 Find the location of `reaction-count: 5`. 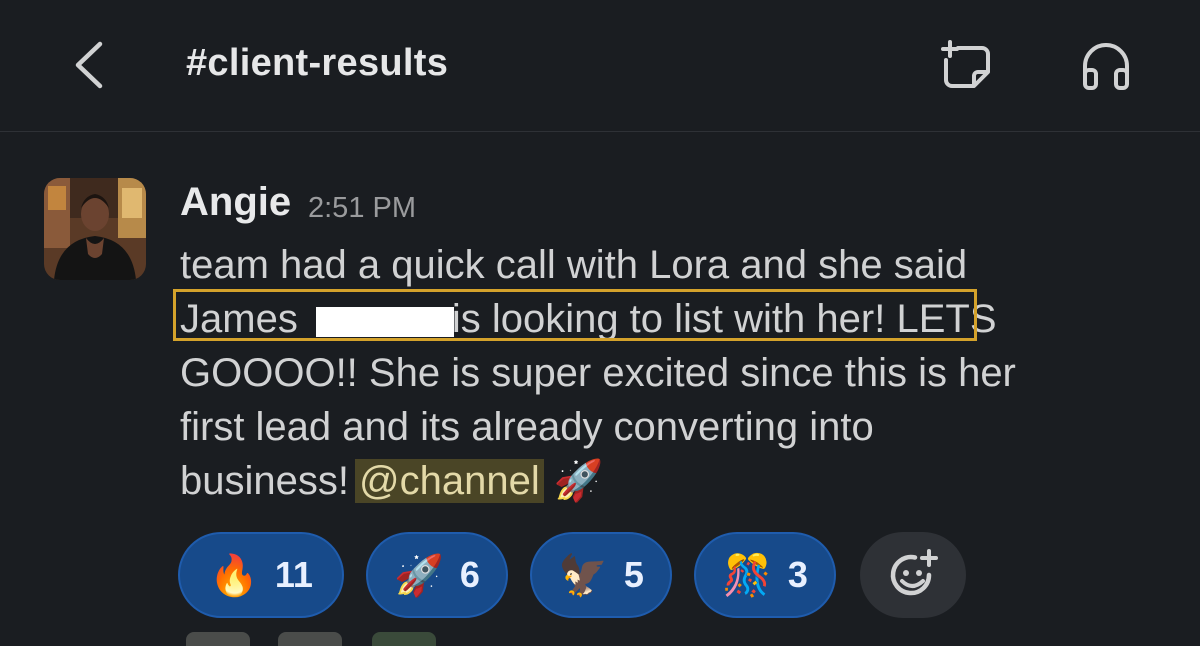

reaction-count: 5 is located at coordinates (633, 574).